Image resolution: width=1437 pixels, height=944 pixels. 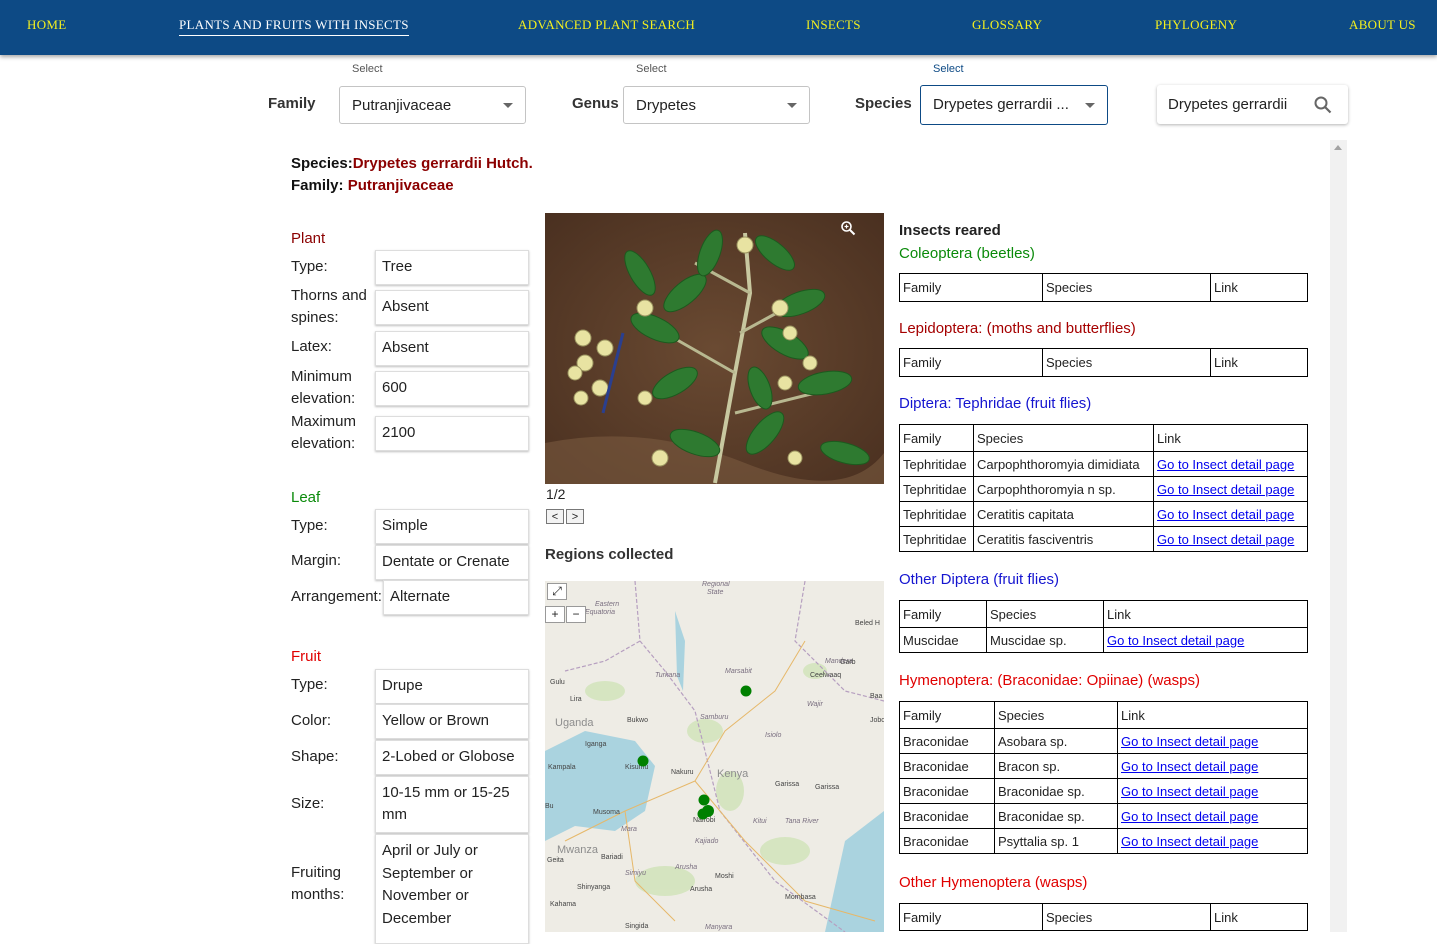 I want to click on fruit-type-label: Type:, so click(x=309, y=684).